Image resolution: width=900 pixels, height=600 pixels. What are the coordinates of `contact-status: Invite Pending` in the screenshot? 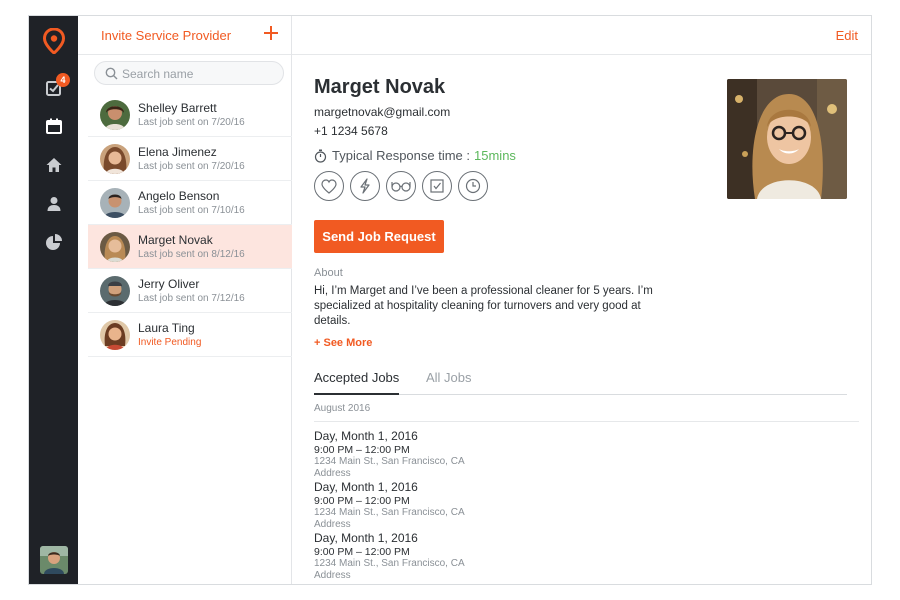 It's located at (170, 342).